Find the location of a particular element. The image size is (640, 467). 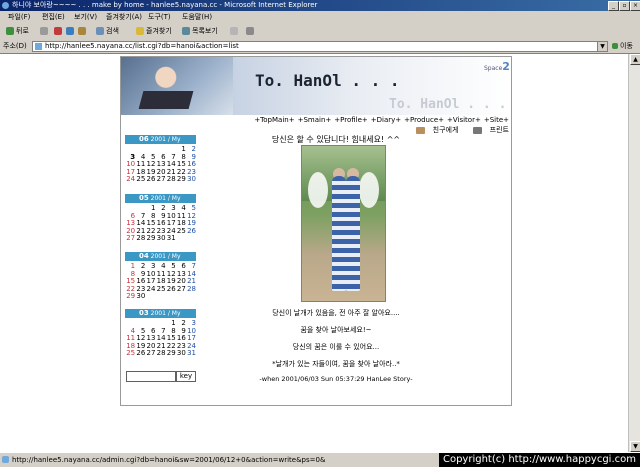

toolbar: 뒤로 검색 즐겨찾기 목록보기 is located at coordinates (320, 31).